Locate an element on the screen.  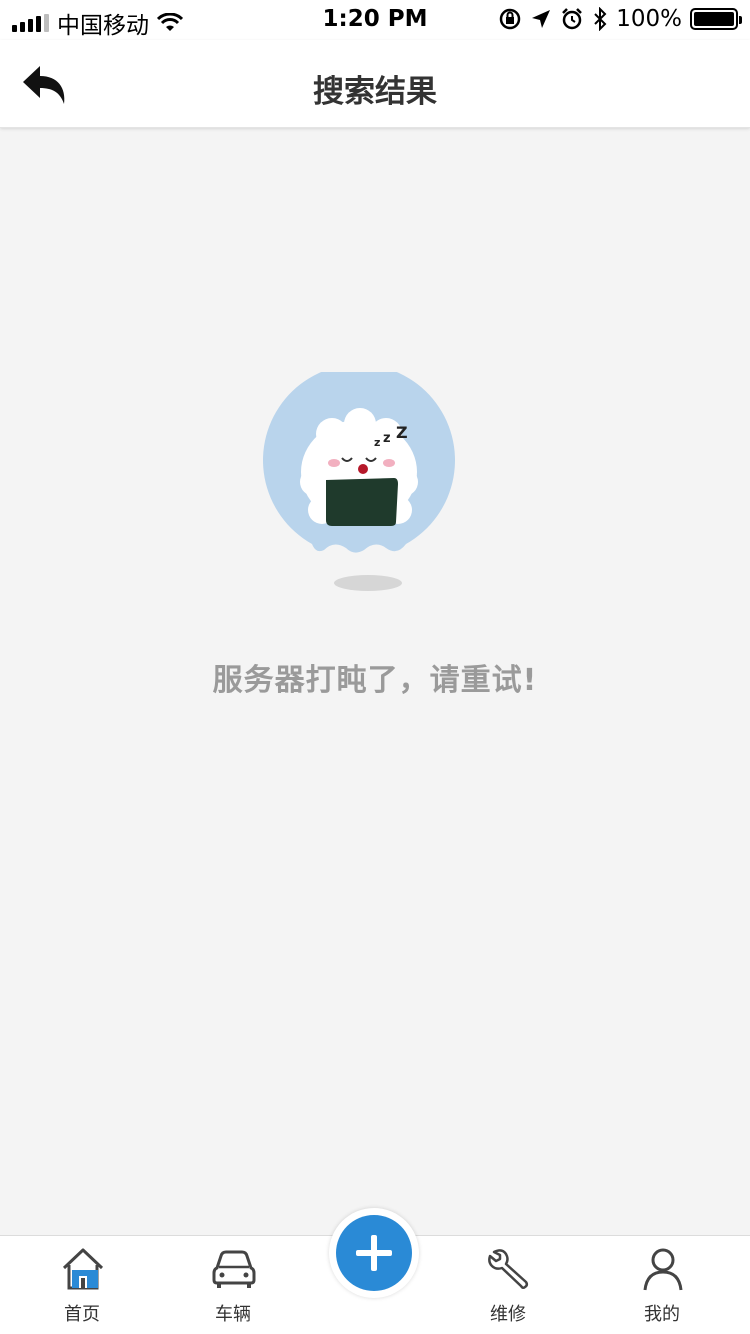
tab-home: 首页 is located at coordinates (82, 1285).